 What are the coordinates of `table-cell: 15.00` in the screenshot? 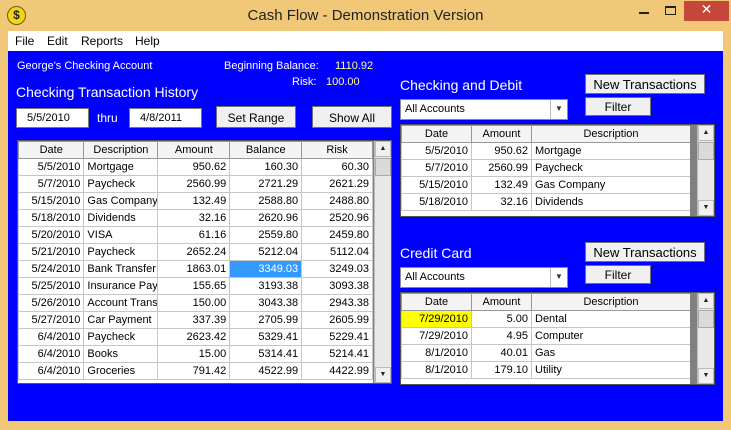 It's located at (194, 354).